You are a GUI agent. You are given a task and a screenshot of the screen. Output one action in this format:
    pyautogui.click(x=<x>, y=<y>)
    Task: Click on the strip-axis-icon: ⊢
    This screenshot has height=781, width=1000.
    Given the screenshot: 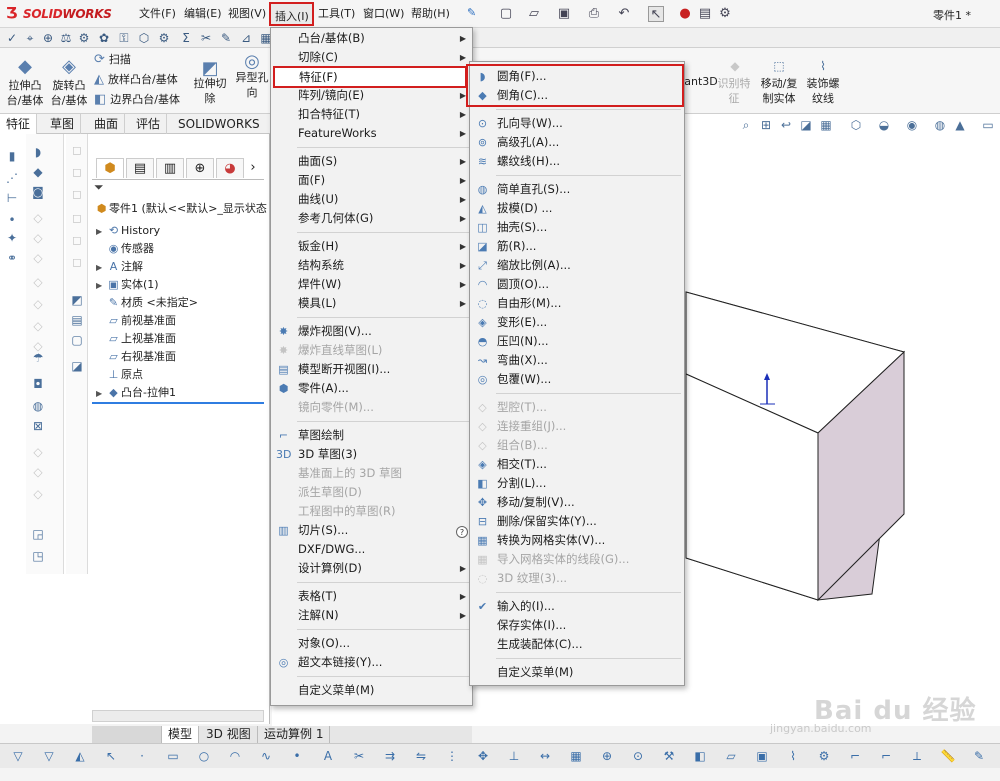 What is the action you would take?
    pyautogui.click(x=12, y=198)
    